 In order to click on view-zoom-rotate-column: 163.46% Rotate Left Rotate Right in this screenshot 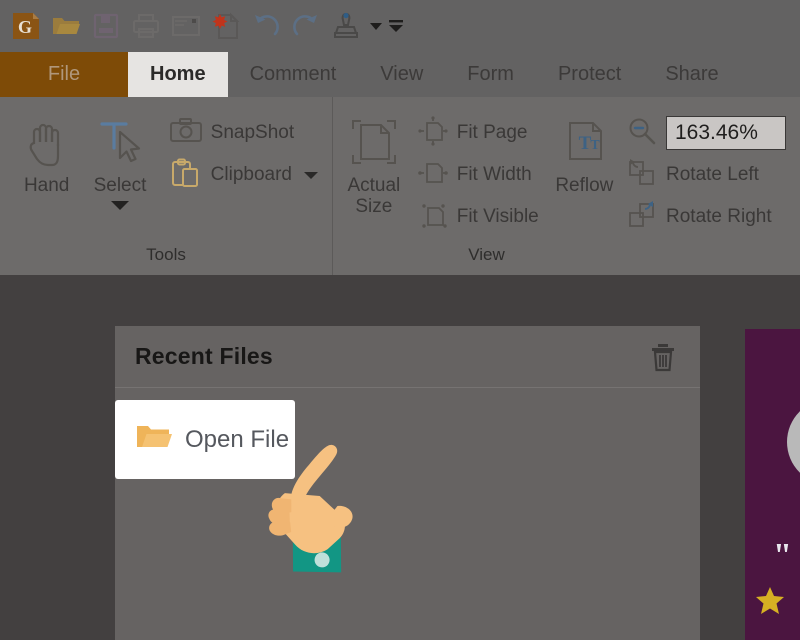, I will do `click(706, 171)`.